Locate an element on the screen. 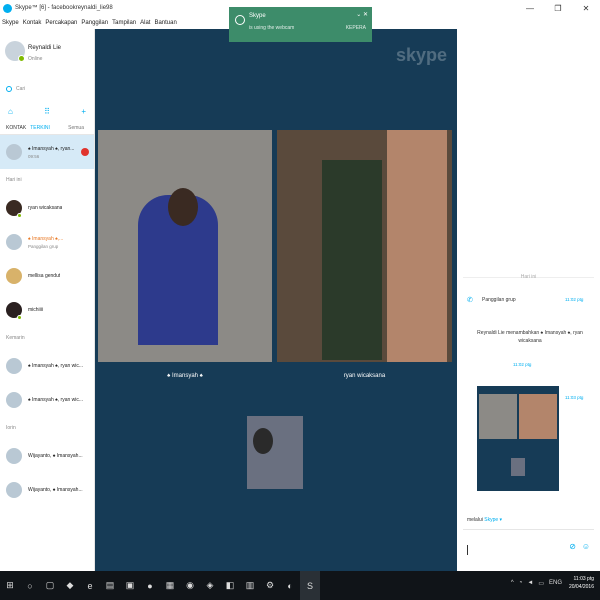  skype-icon is located at coordinates (240, 20).